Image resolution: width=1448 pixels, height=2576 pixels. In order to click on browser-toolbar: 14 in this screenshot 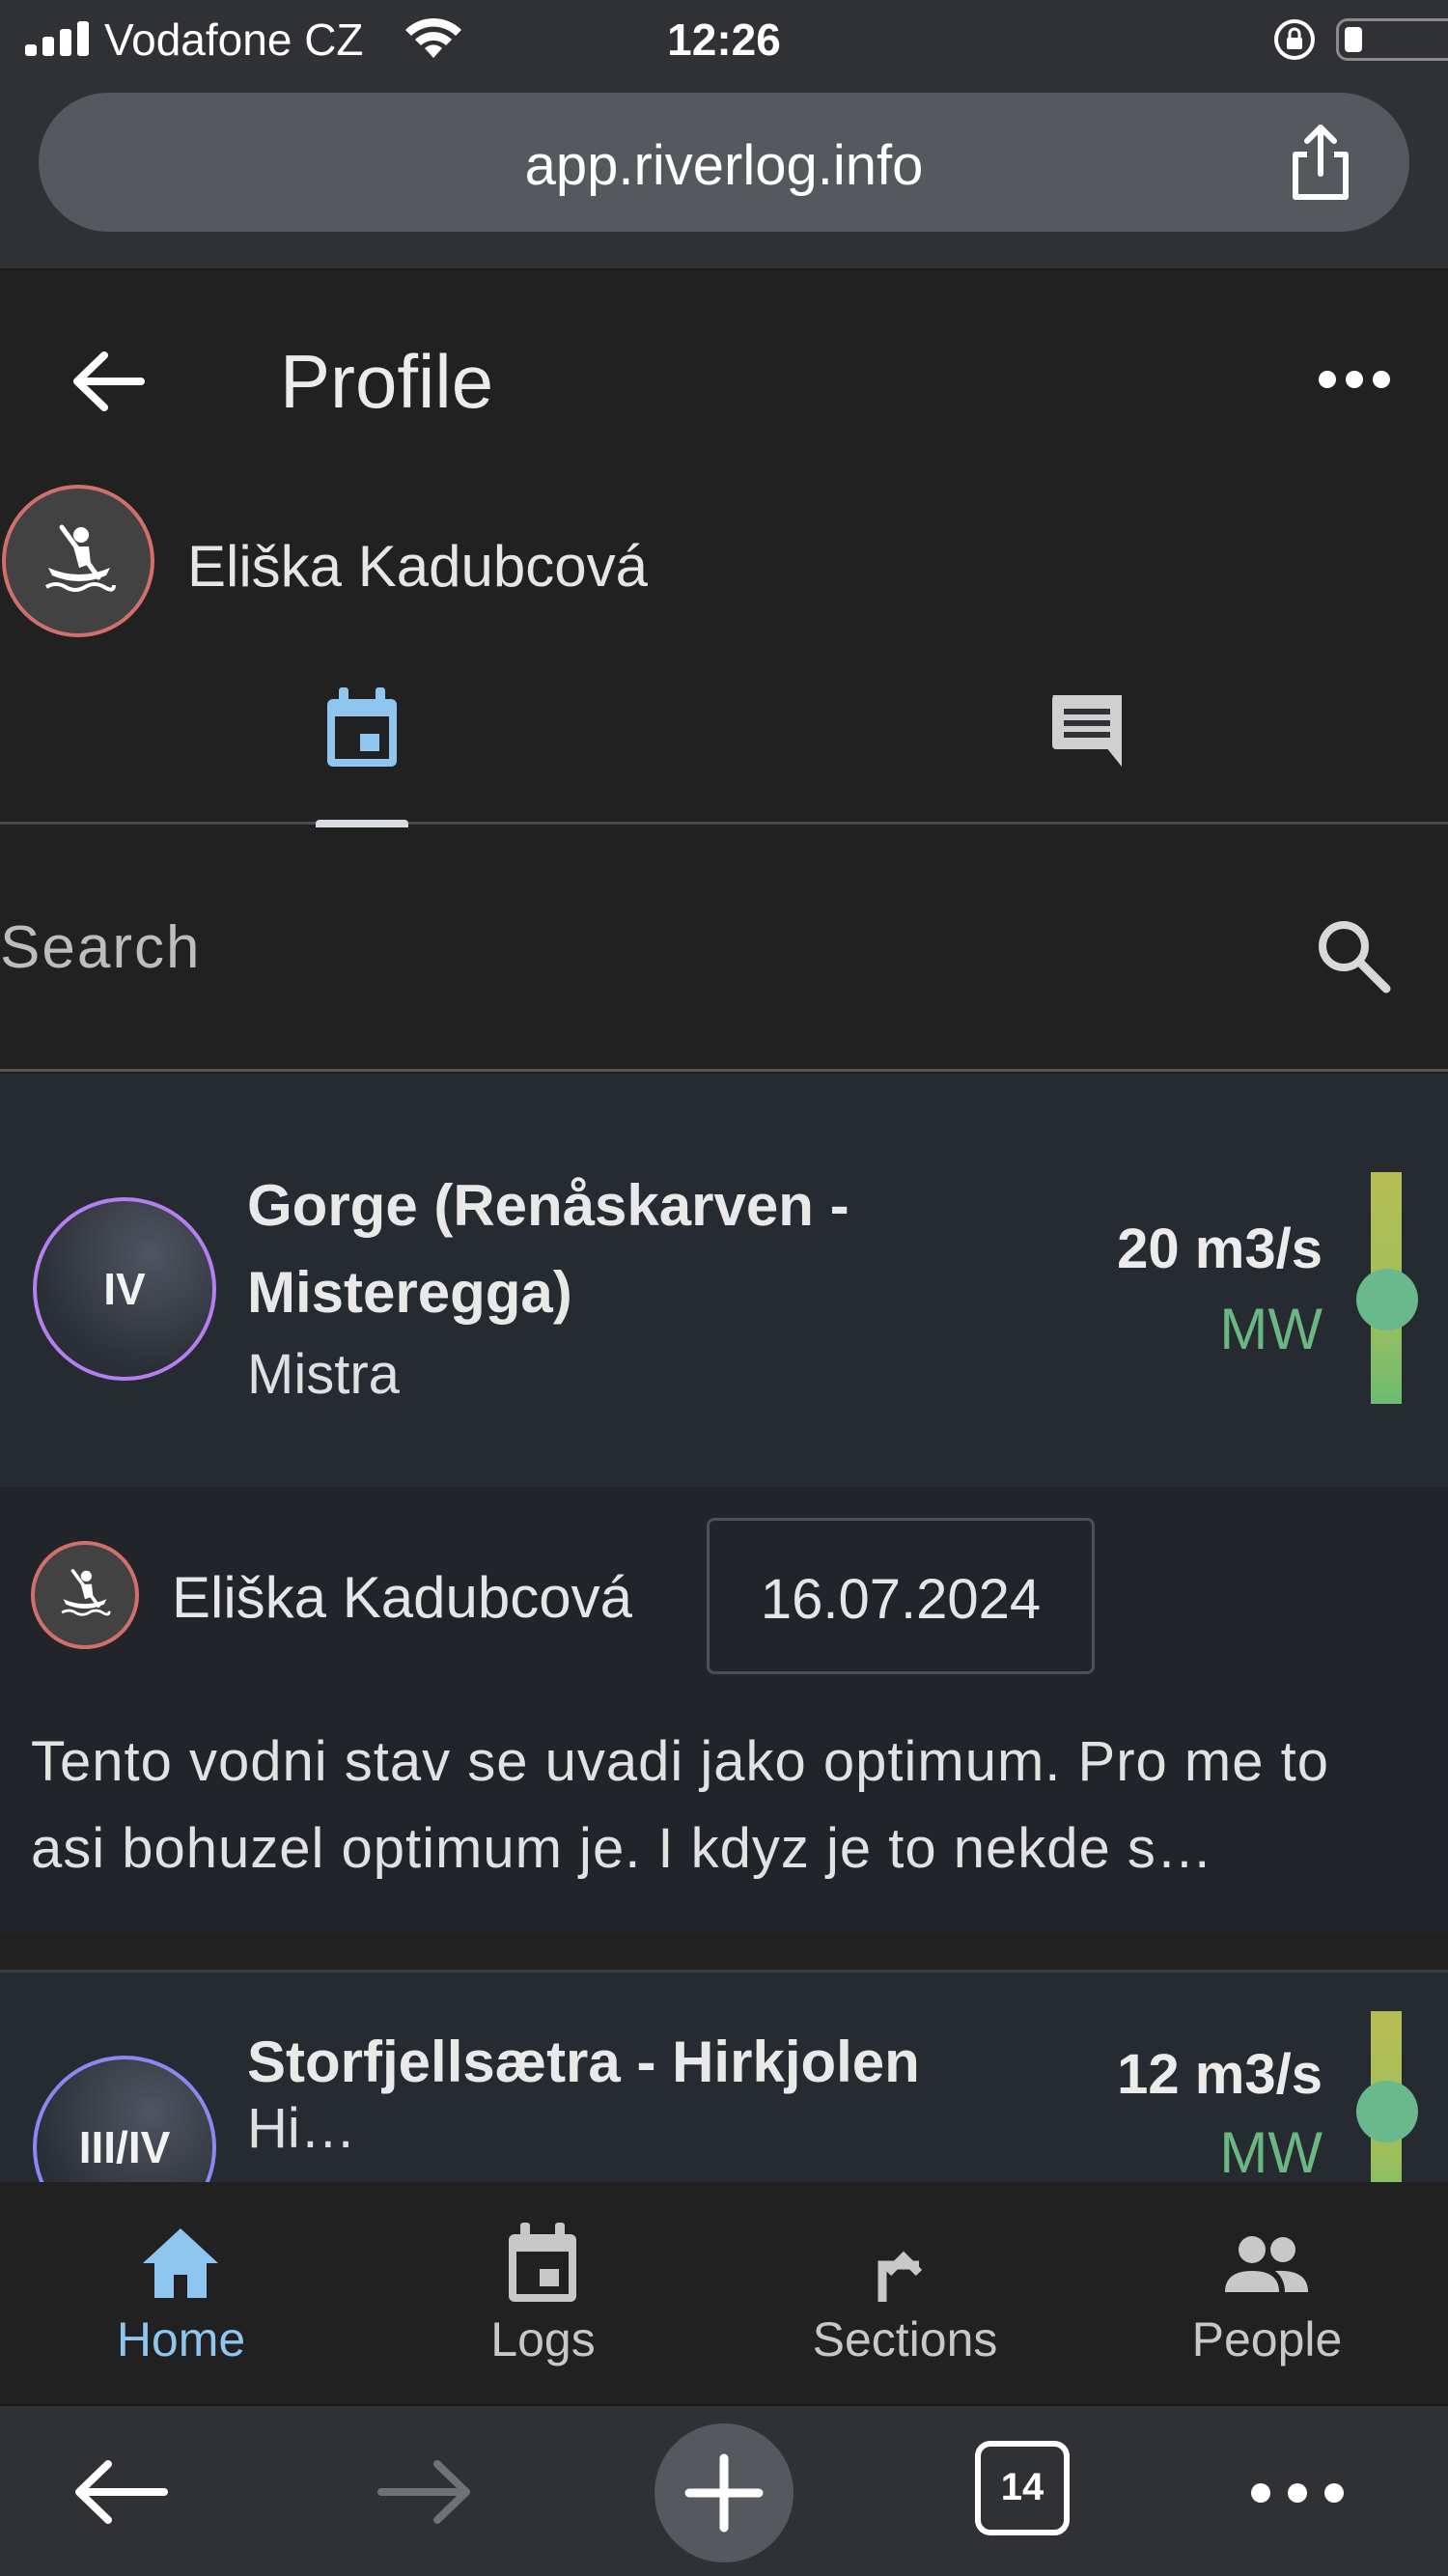, I will do `click(724, 2490)`.